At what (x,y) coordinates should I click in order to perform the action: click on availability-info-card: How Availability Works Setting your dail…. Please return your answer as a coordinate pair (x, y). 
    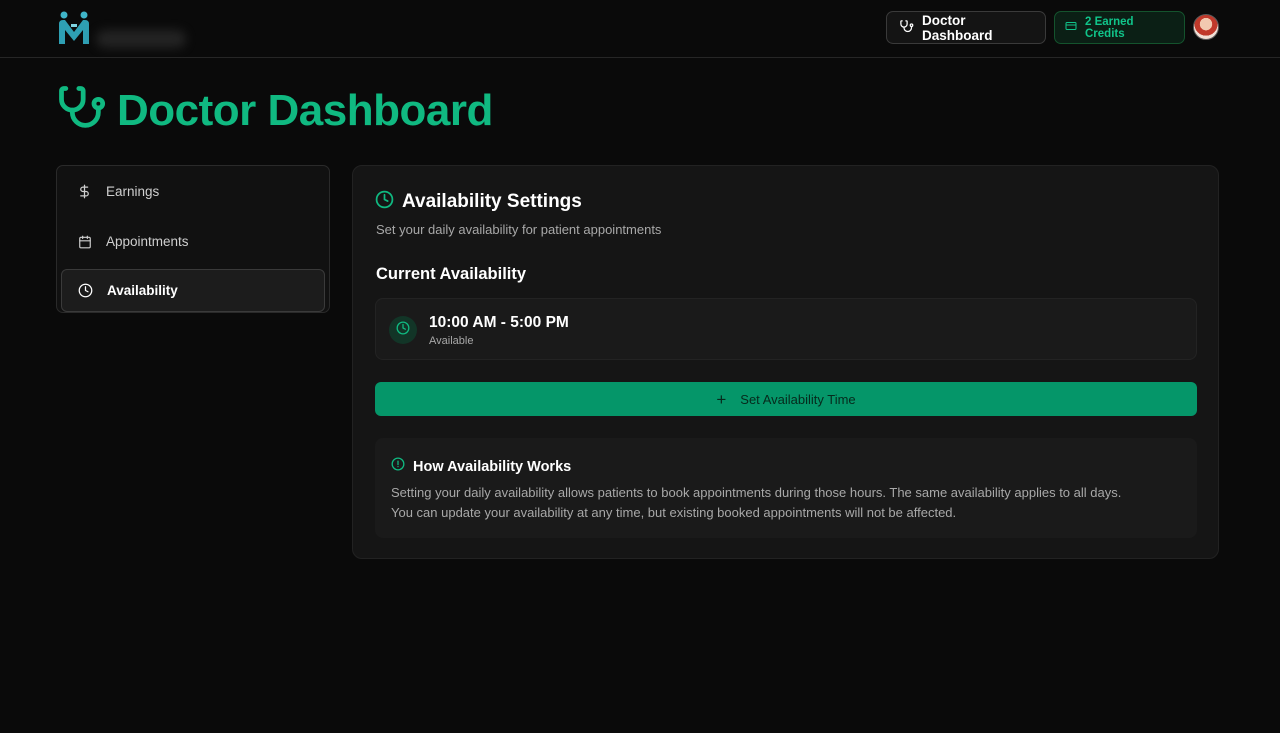
    Looking at the image, I should click on (786, 488).